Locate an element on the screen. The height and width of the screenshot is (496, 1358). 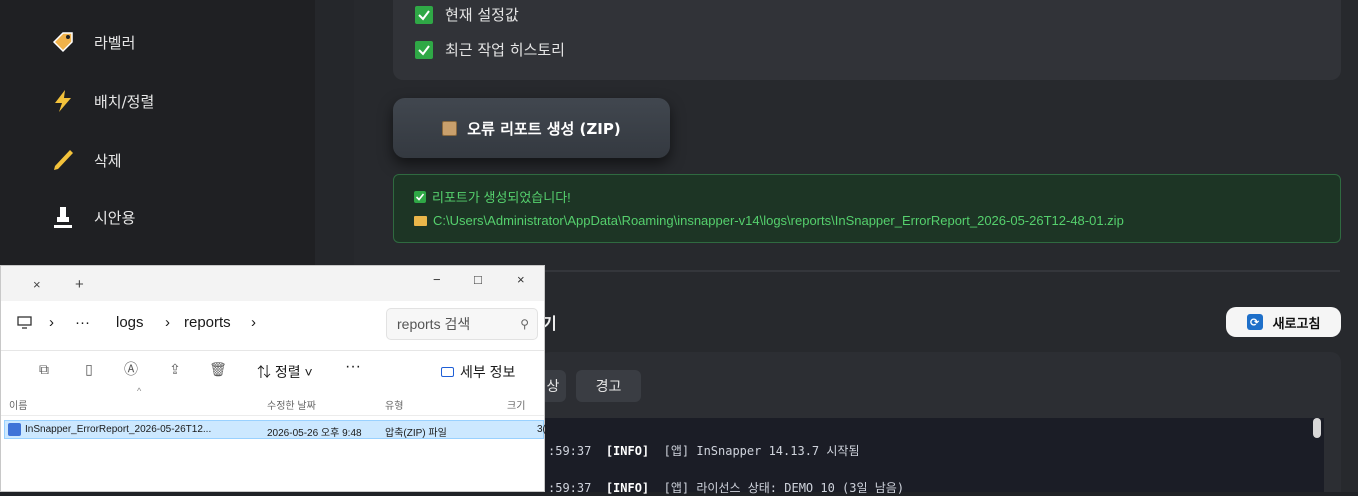
sidebar-item-labeler: 라벨러 is located at coordinates (92, 42).